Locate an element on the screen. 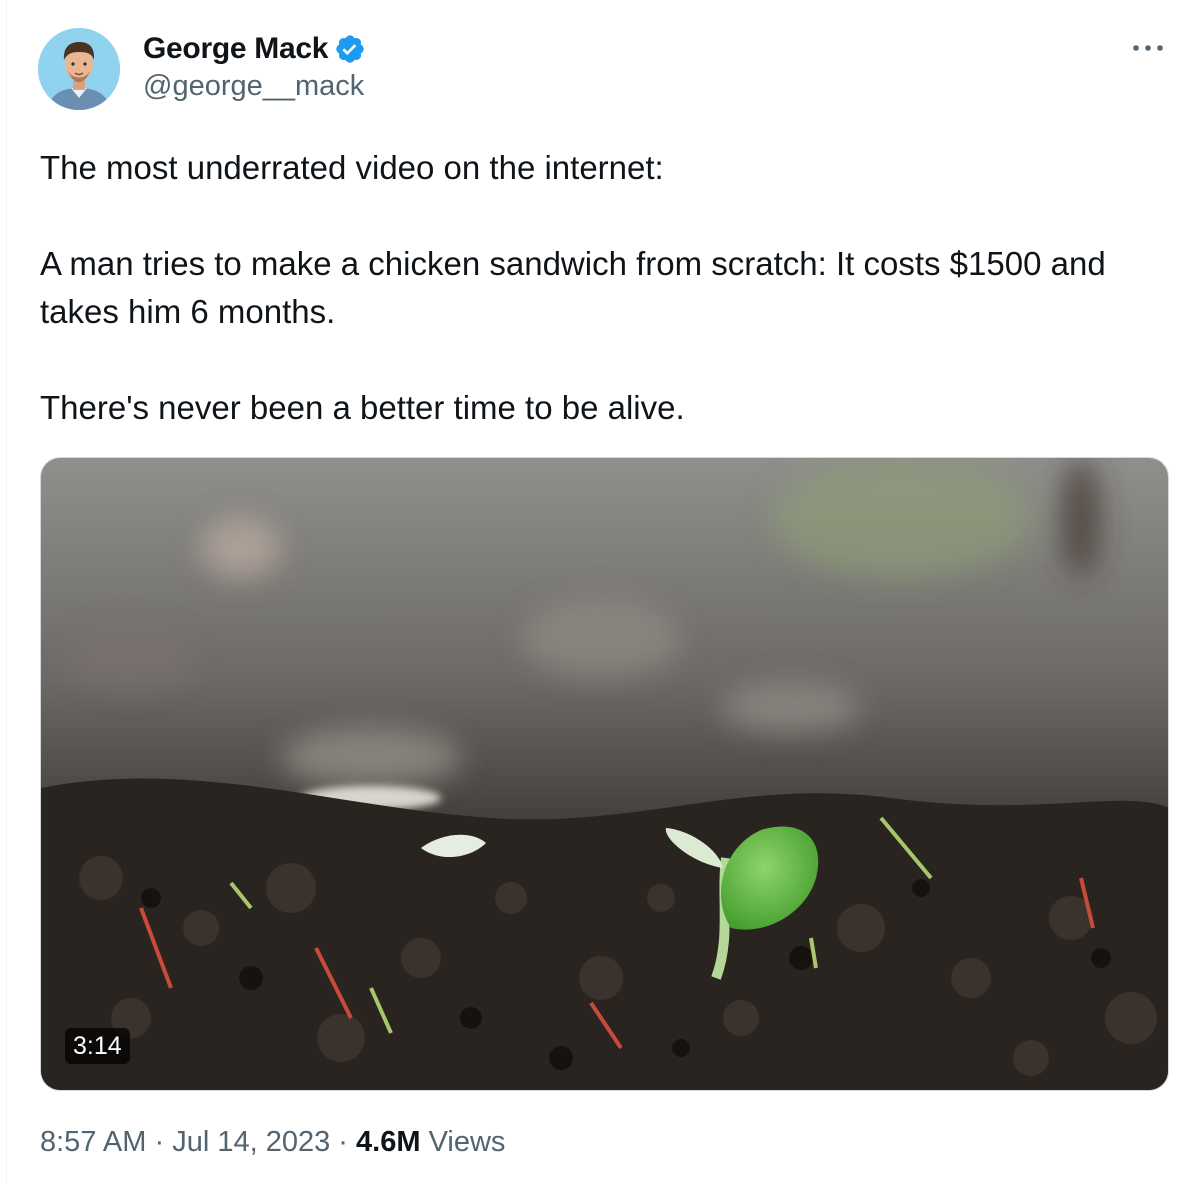 The image size is (1194, 1184). tweet-time: 8:57 AM is located at coordinates (93, 1142).